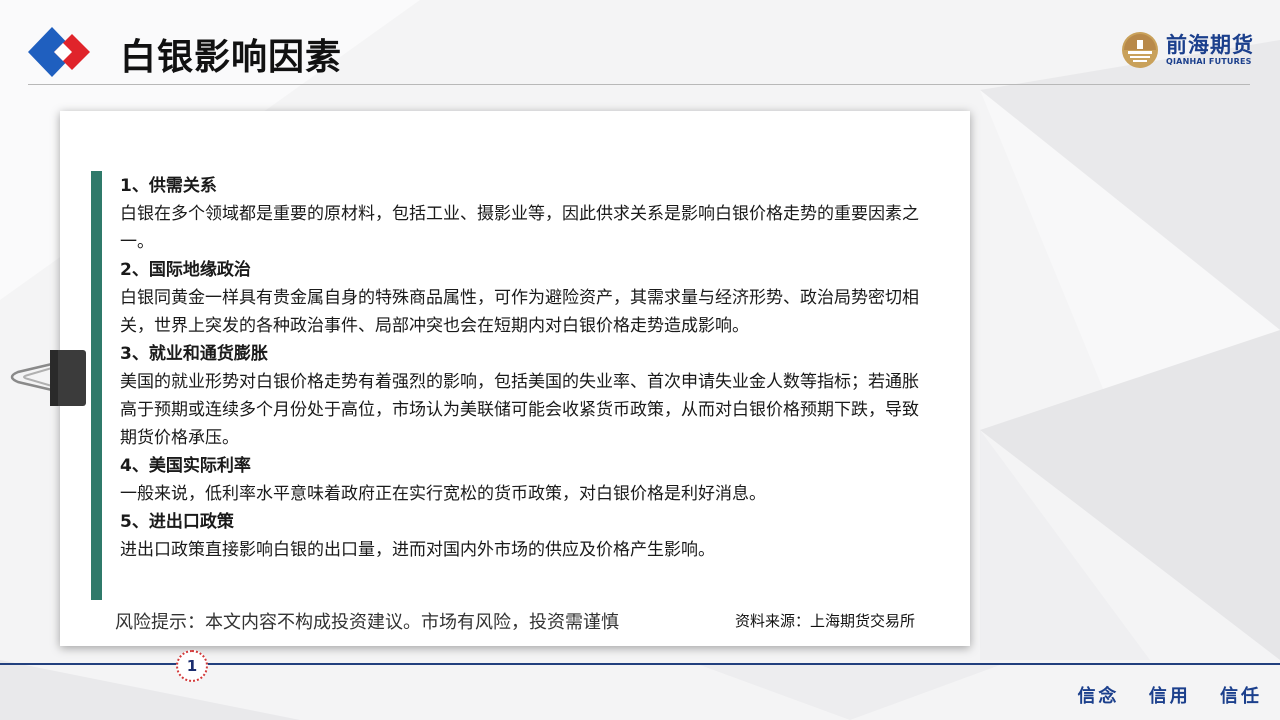  I want to click on page-number-badge: 1, so click(192, 666).